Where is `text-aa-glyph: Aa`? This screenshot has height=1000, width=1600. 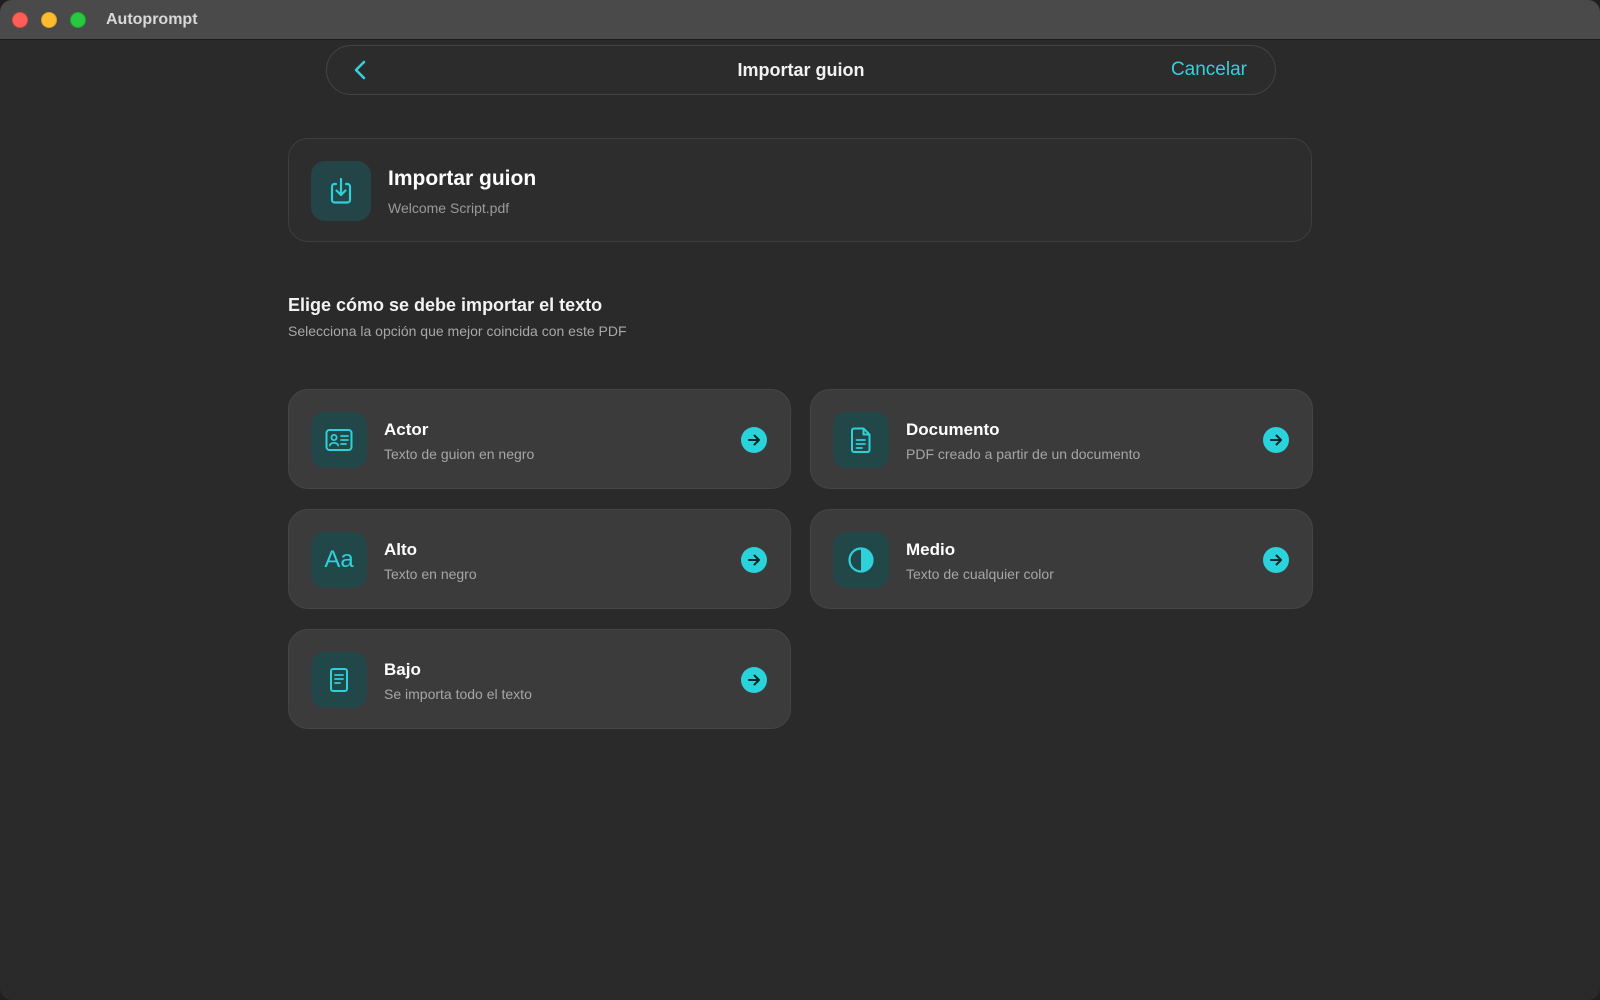
text-aa-glyph: Aa is located at coordinates (339, 559).